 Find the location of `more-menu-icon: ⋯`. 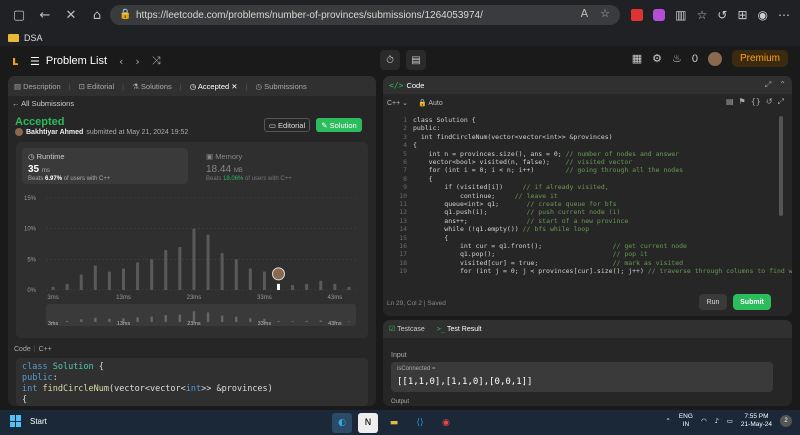

more-menu-icon: ⋯ is located at coordinates (784, 15).